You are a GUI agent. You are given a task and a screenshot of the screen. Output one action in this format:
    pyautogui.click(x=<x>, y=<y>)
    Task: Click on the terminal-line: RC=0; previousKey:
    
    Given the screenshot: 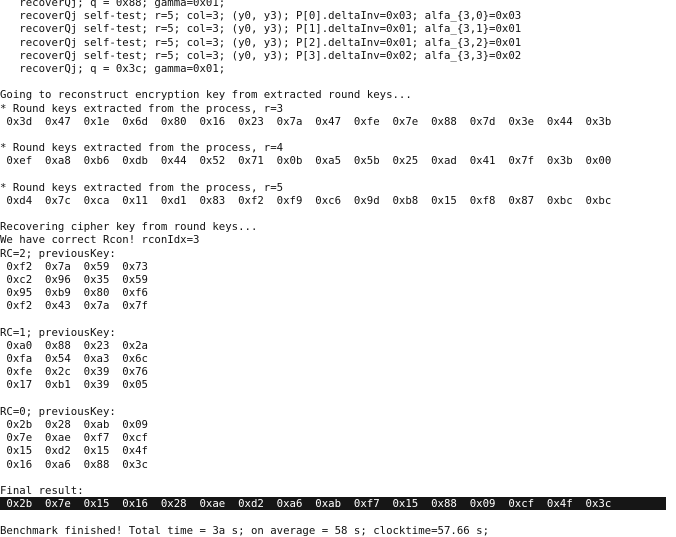 What is the action you would take?
    pyautogui.click(x=58, y=411)
    